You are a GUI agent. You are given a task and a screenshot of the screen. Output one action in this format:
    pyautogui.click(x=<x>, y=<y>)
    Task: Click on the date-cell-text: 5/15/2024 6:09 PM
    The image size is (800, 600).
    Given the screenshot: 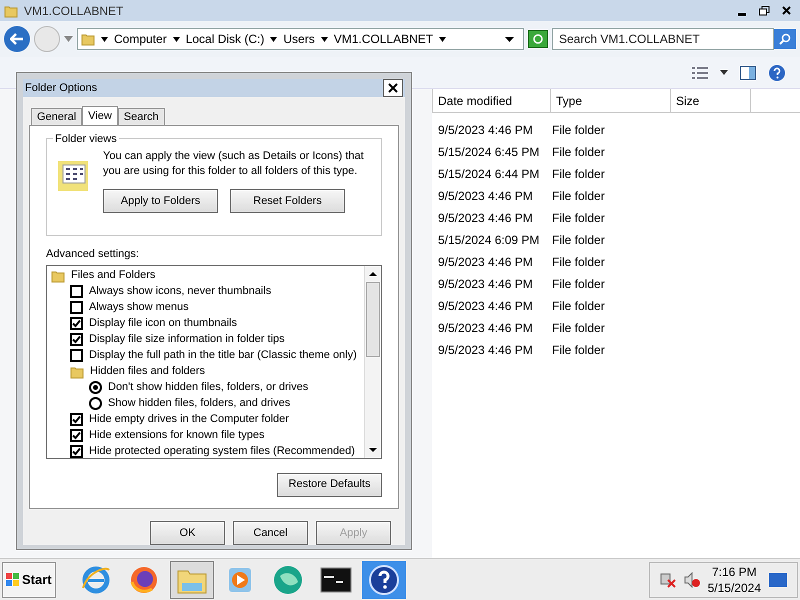 What is the action you would take?
    pyautogui.click(x=488, y=240)
    